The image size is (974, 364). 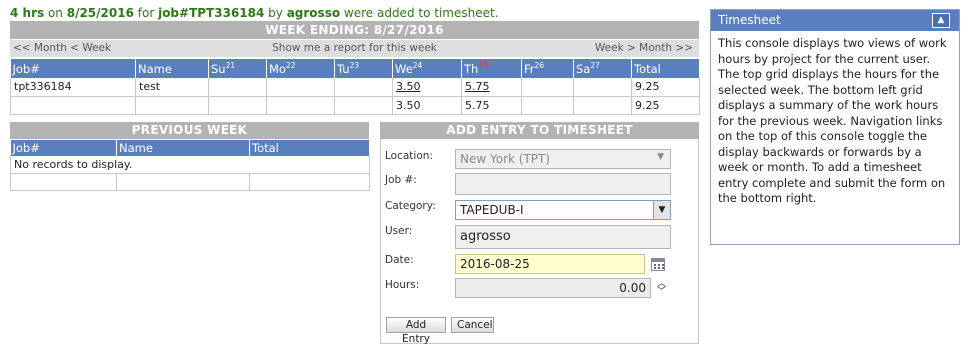 What do you see at coordinates (665, 87) in the screenshot?
I see `cell-total: 9.25` at bounding box center [665, 87].